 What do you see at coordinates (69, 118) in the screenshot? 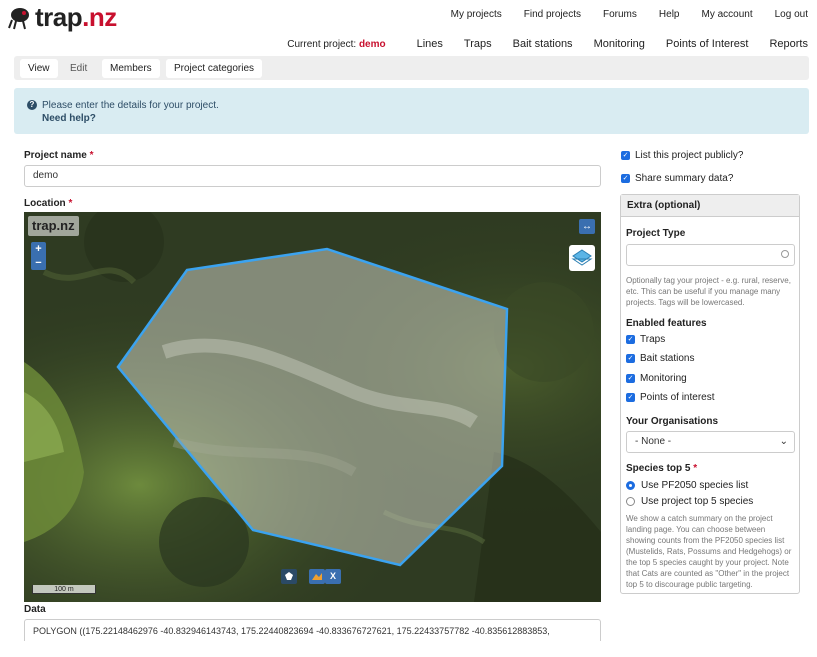
I see `need-help-link: Need help?` at bounding box center [69, 118].